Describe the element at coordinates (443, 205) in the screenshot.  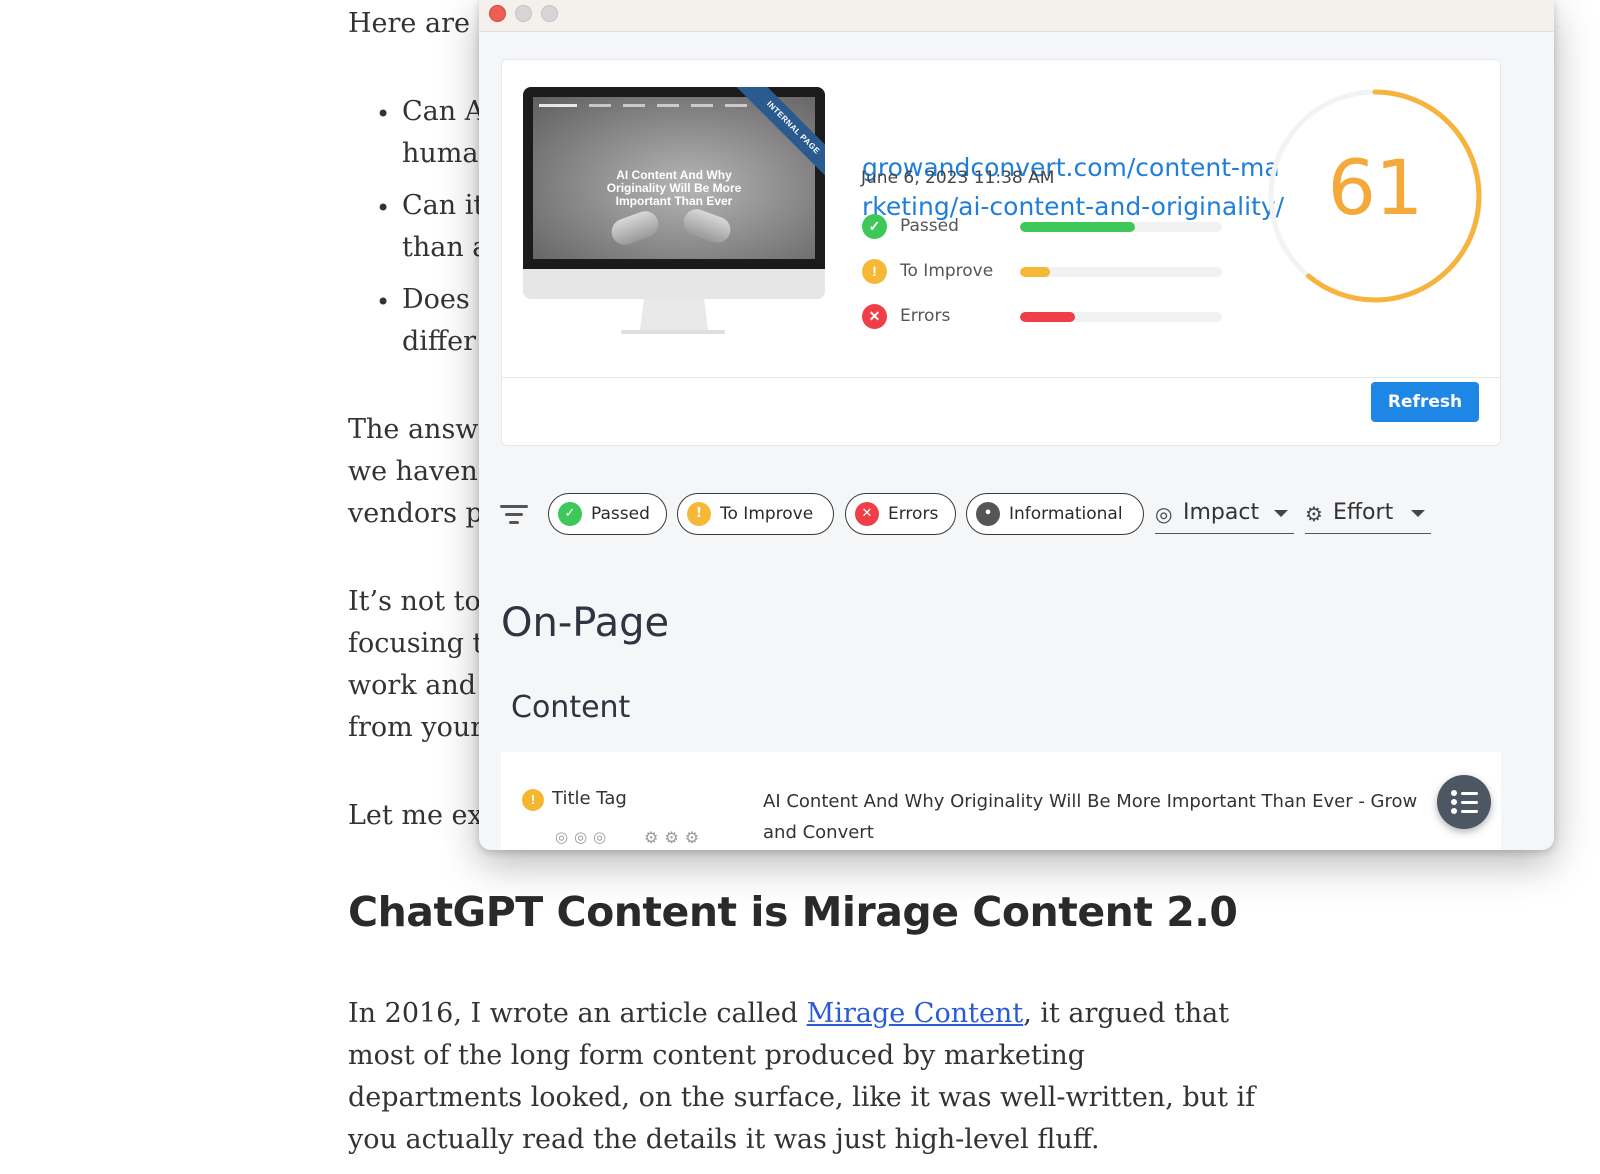
I see `article-line: Can it` at that location.